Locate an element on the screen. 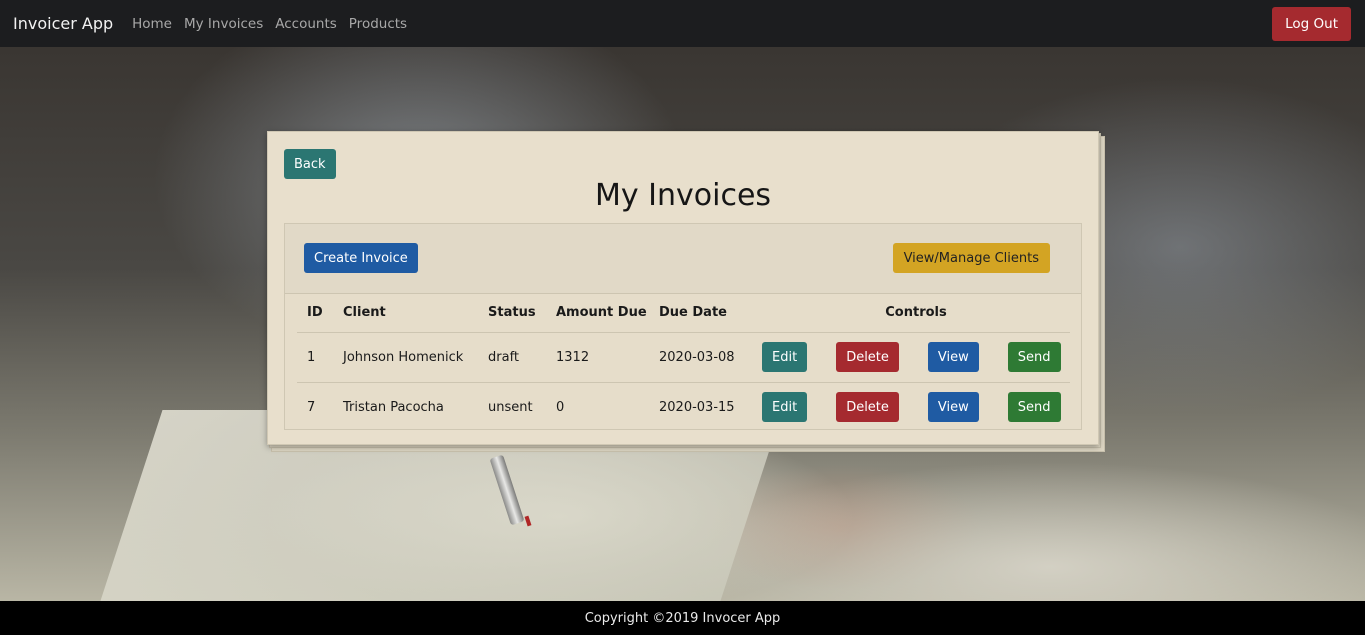  cell-status: draft is located at coordinates (512, 357).